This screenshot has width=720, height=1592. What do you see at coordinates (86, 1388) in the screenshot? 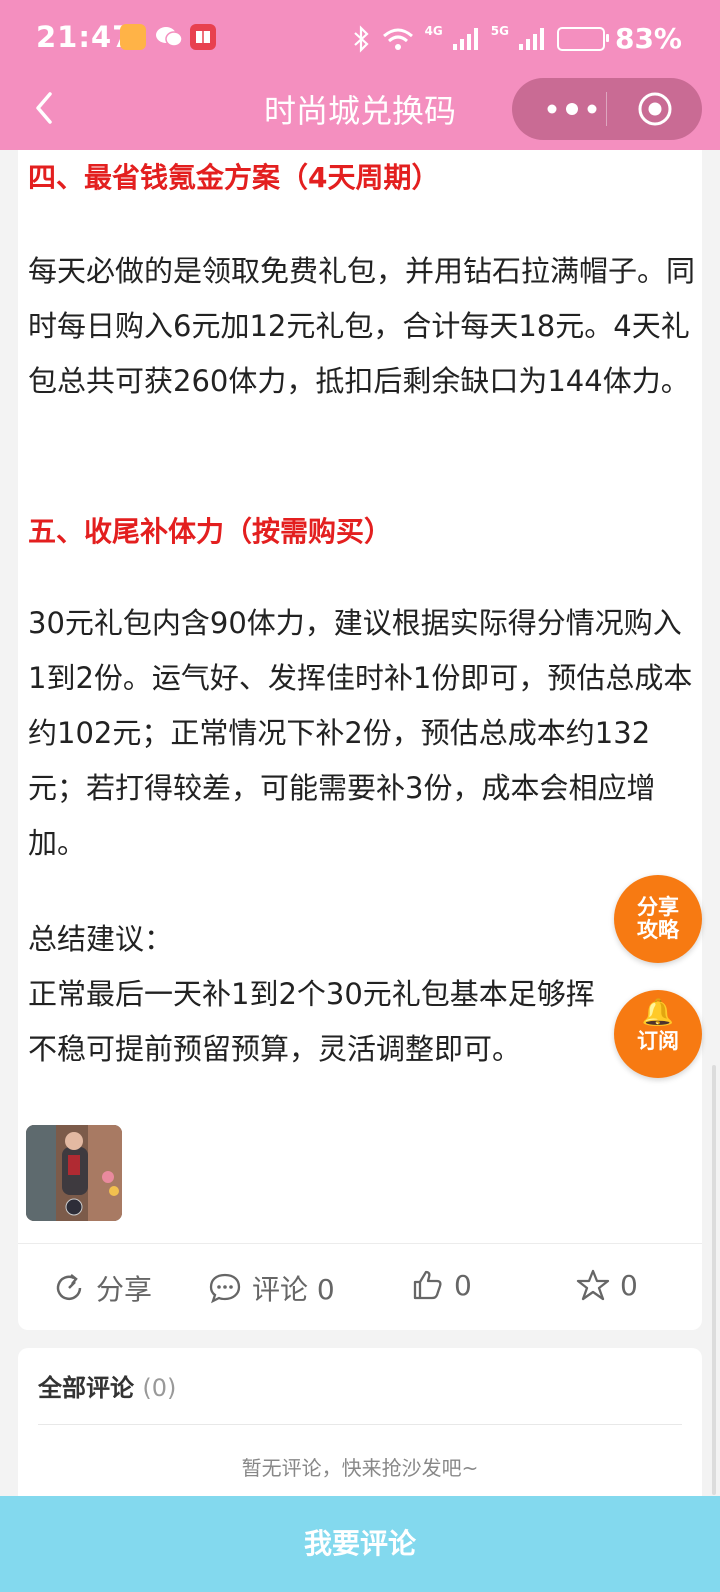
I see `comments-title-text: 全部评论` at bounding box center [86, 1388].